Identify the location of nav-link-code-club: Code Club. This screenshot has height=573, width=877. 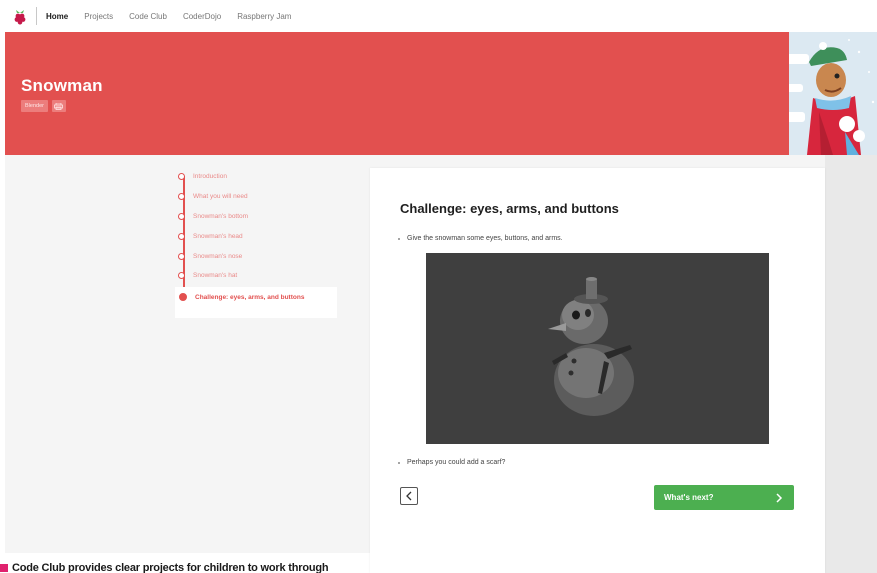
(148, 16).